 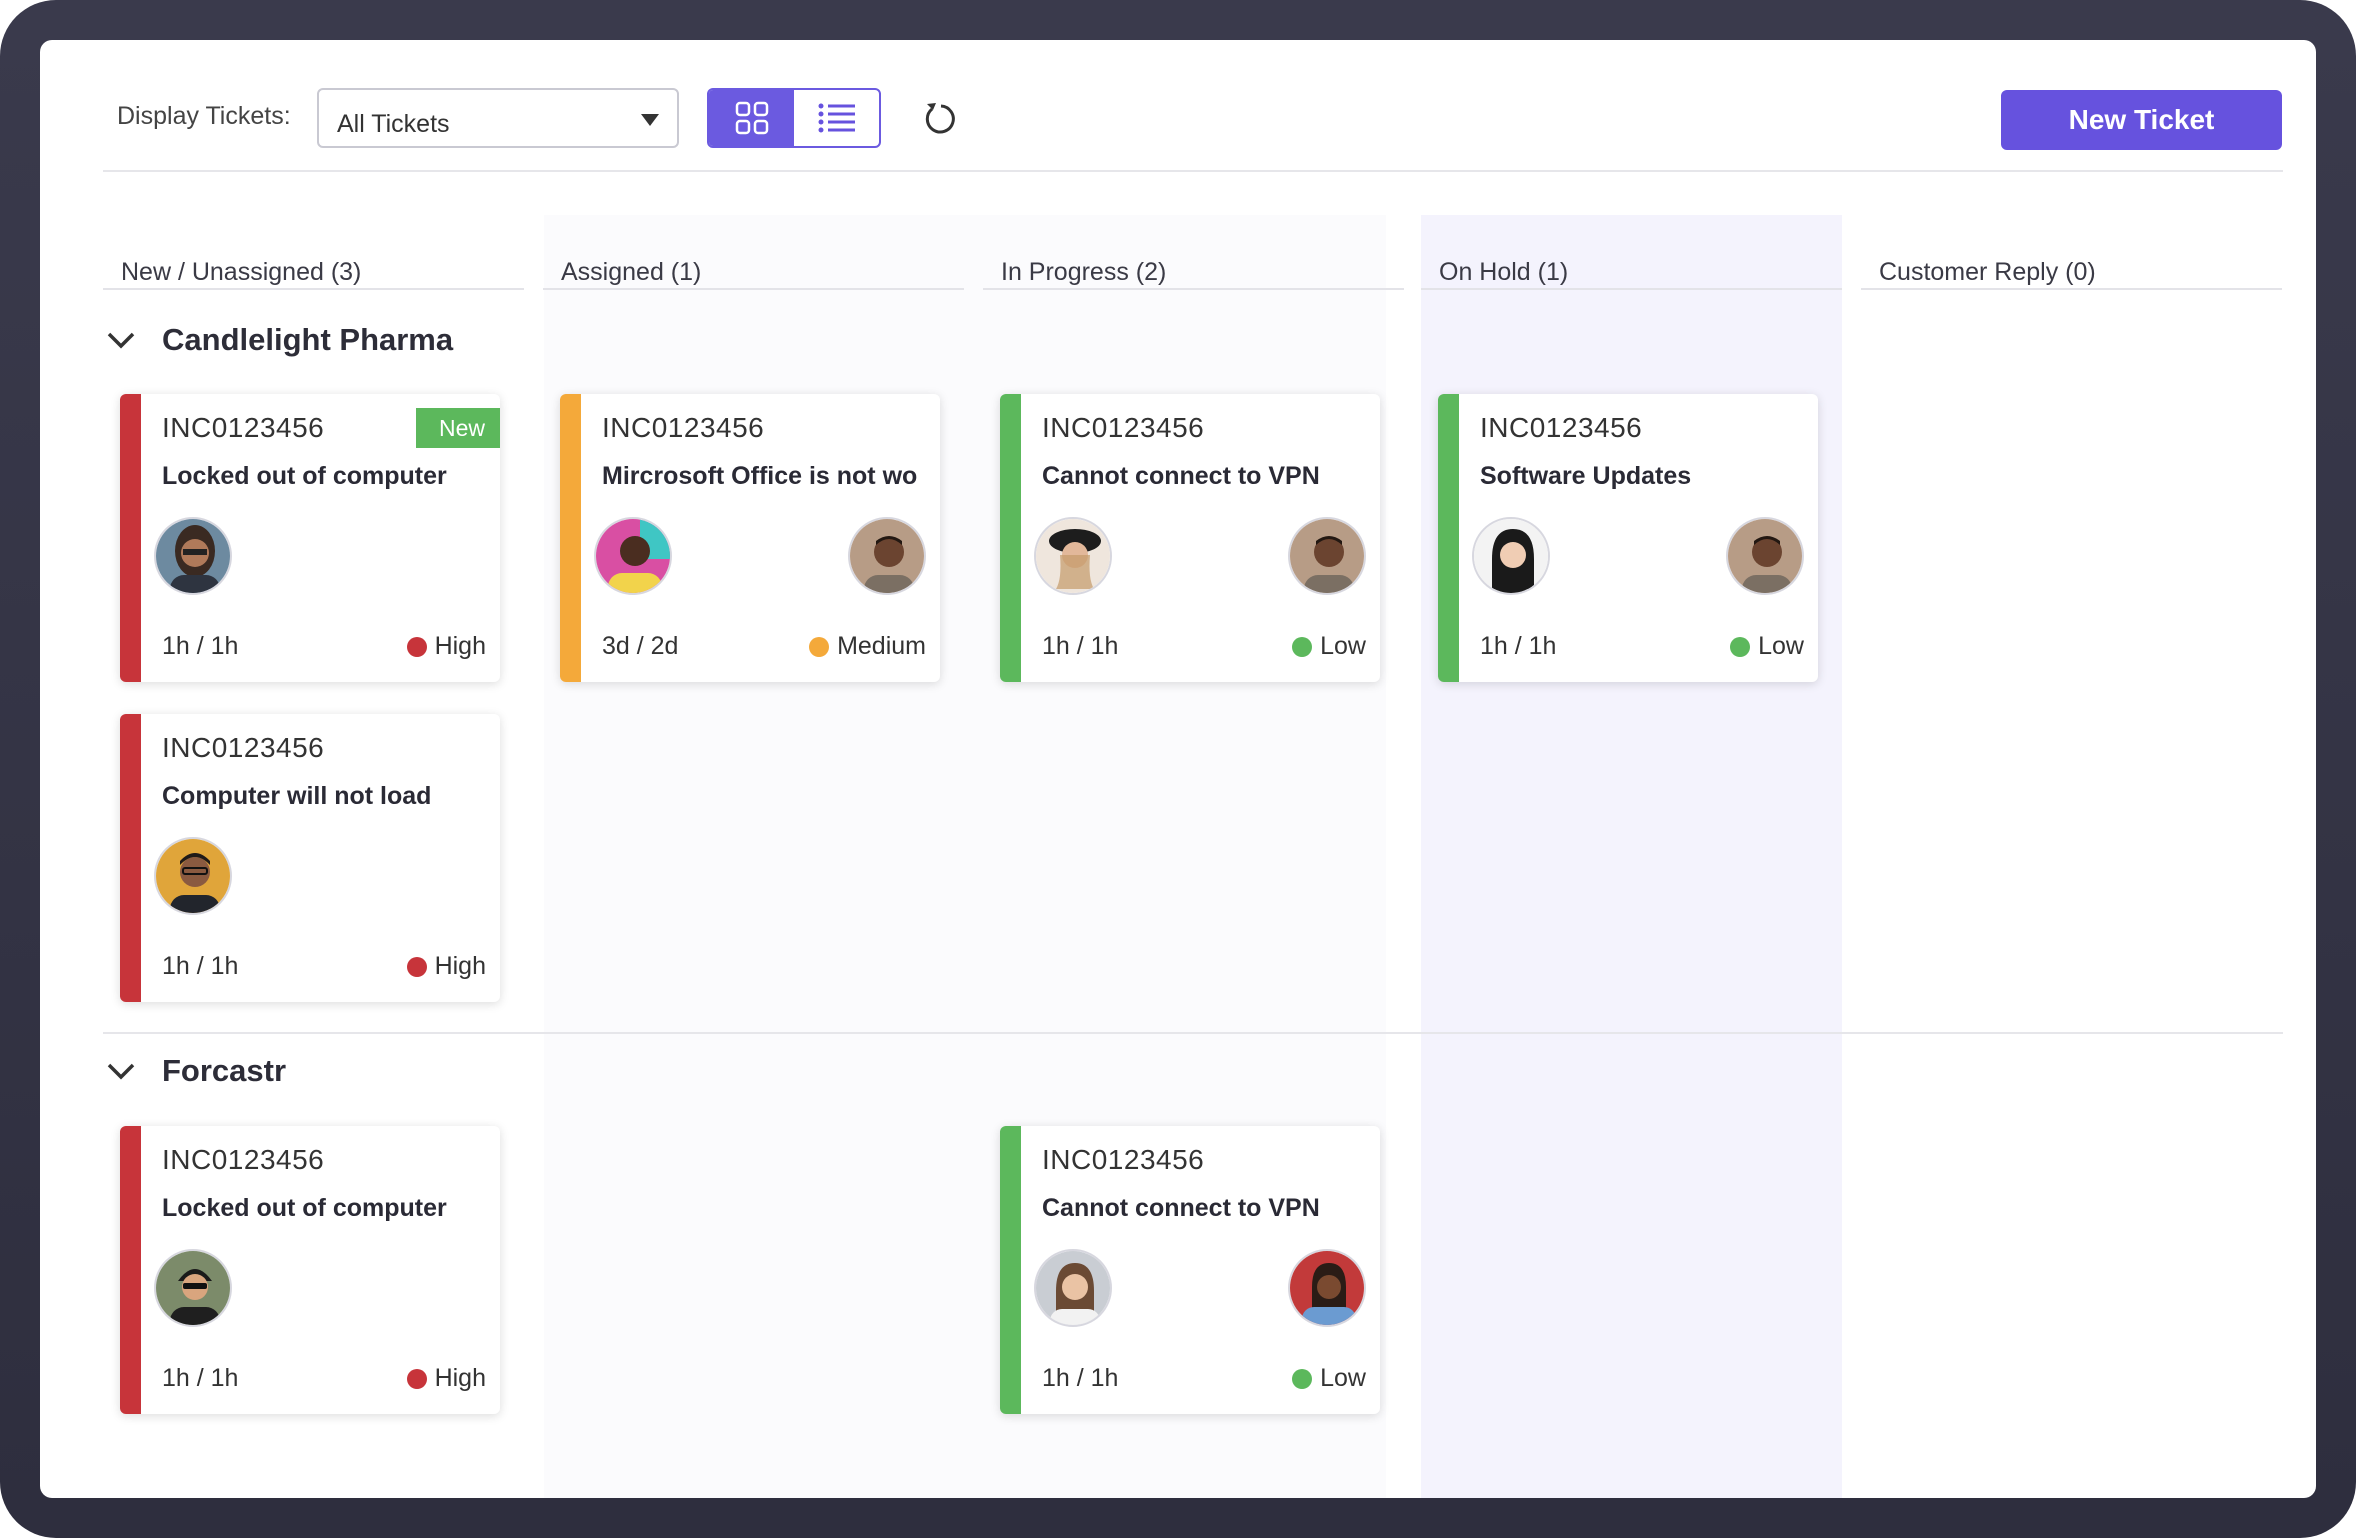 I want to click on toolbar: Display Tickets: All Tickets New Ticket, so click(x=1178, y=105).